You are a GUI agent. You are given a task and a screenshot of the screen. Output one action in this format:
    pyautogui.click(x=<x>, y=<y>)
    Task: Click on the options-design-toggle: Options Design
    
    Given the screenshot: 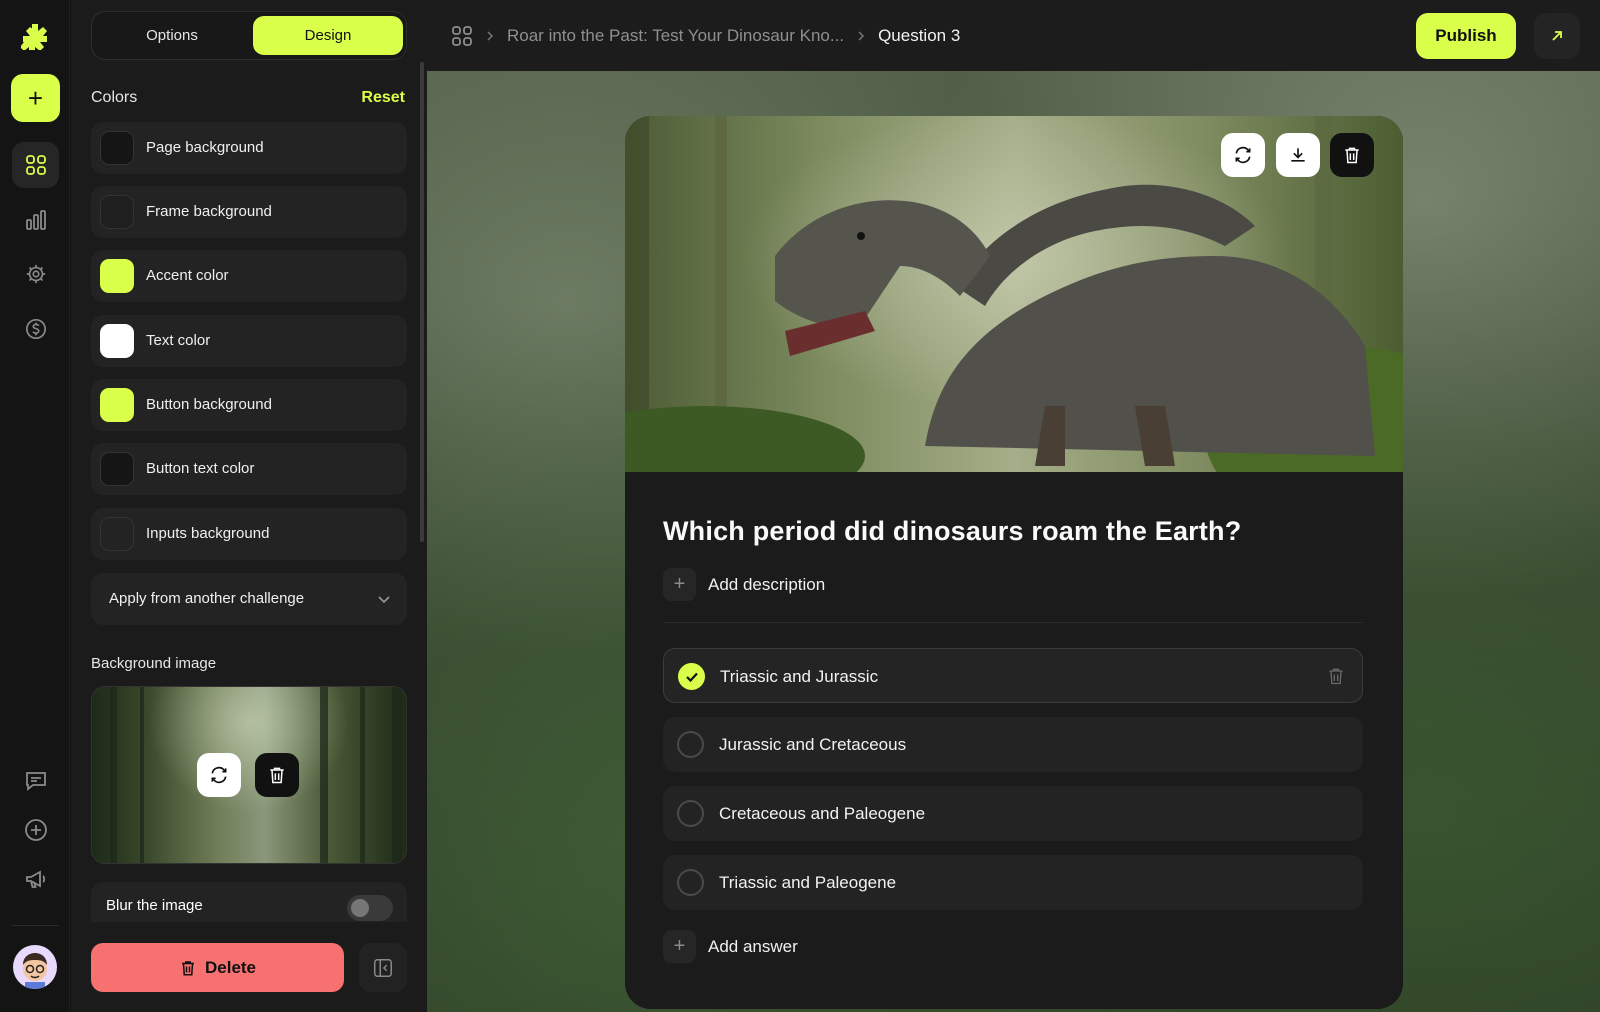 What is the action you would take?
    pyautogui.click(x=249, y=35)
    